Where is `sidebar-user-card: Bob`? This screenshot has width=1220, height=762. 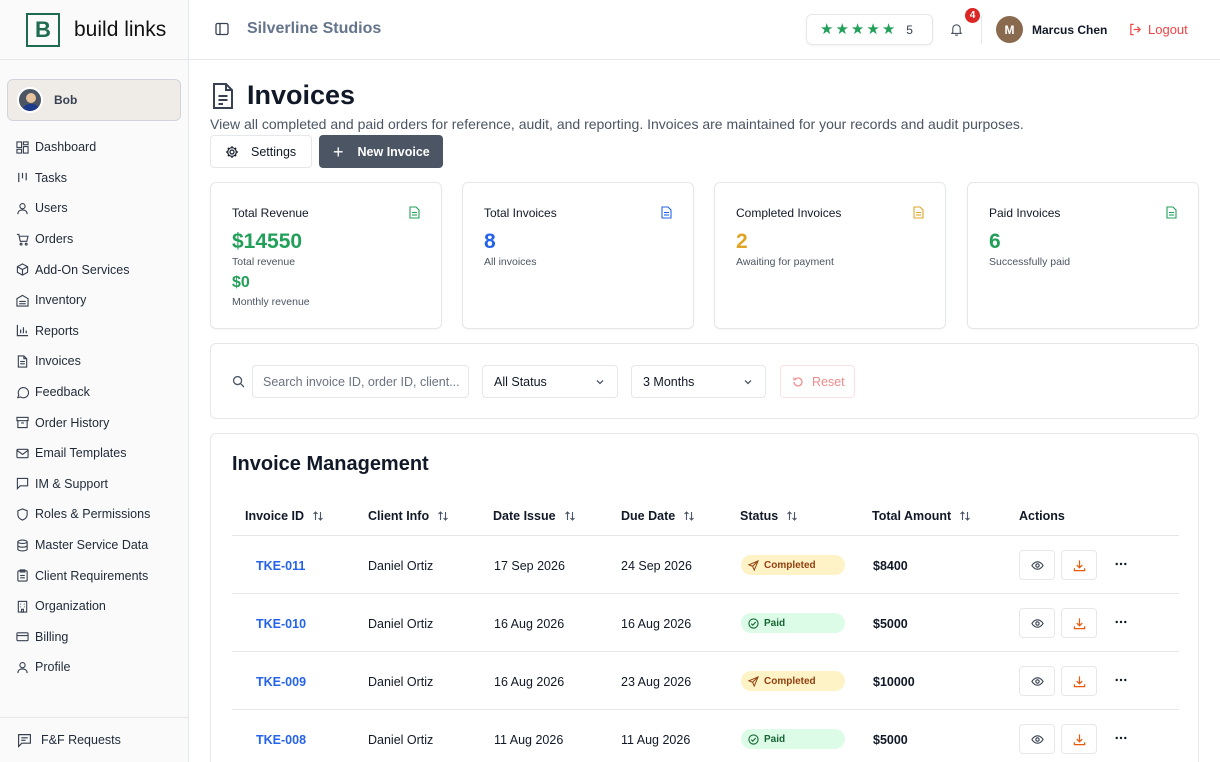 sidebar-user-card: Bob is located at coordinates (94, 100).